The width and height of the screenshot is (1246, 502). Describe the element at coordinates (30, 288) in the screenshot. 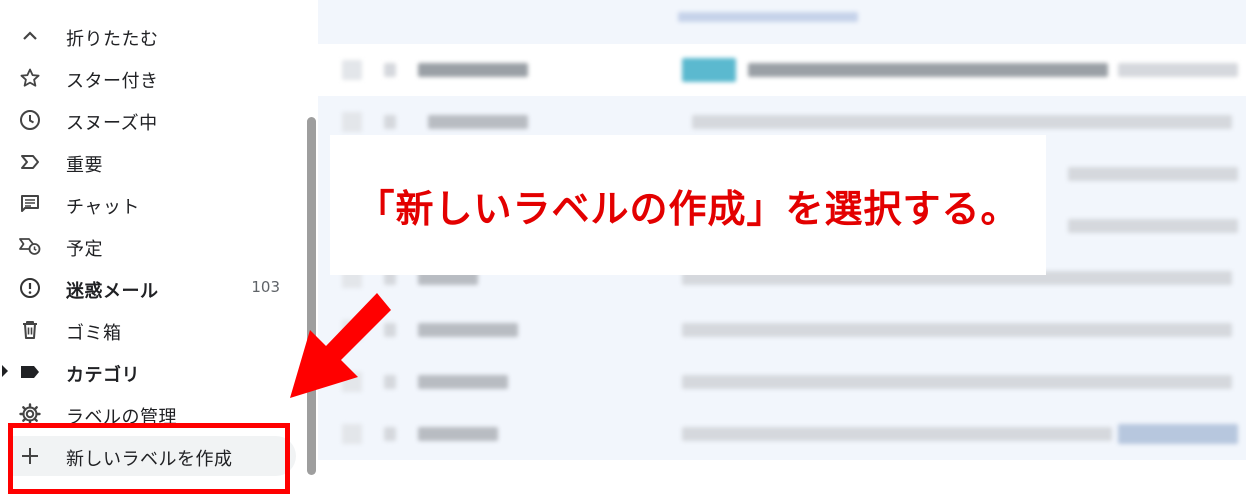

I see `spam-icon` at that location.